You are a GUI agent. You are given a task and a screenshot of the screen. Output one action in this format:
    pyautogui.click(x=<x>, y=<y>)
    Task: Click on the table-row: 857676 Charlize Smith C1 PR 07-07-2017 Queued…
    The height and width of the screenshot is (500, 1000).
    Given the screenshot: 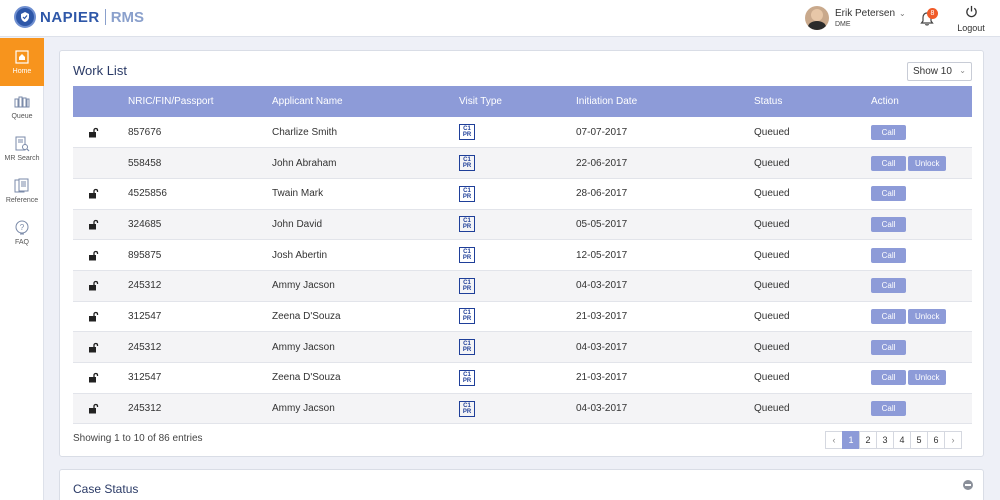 What is the action you would take?
    pyautogui.click(x=522, y=132)
    